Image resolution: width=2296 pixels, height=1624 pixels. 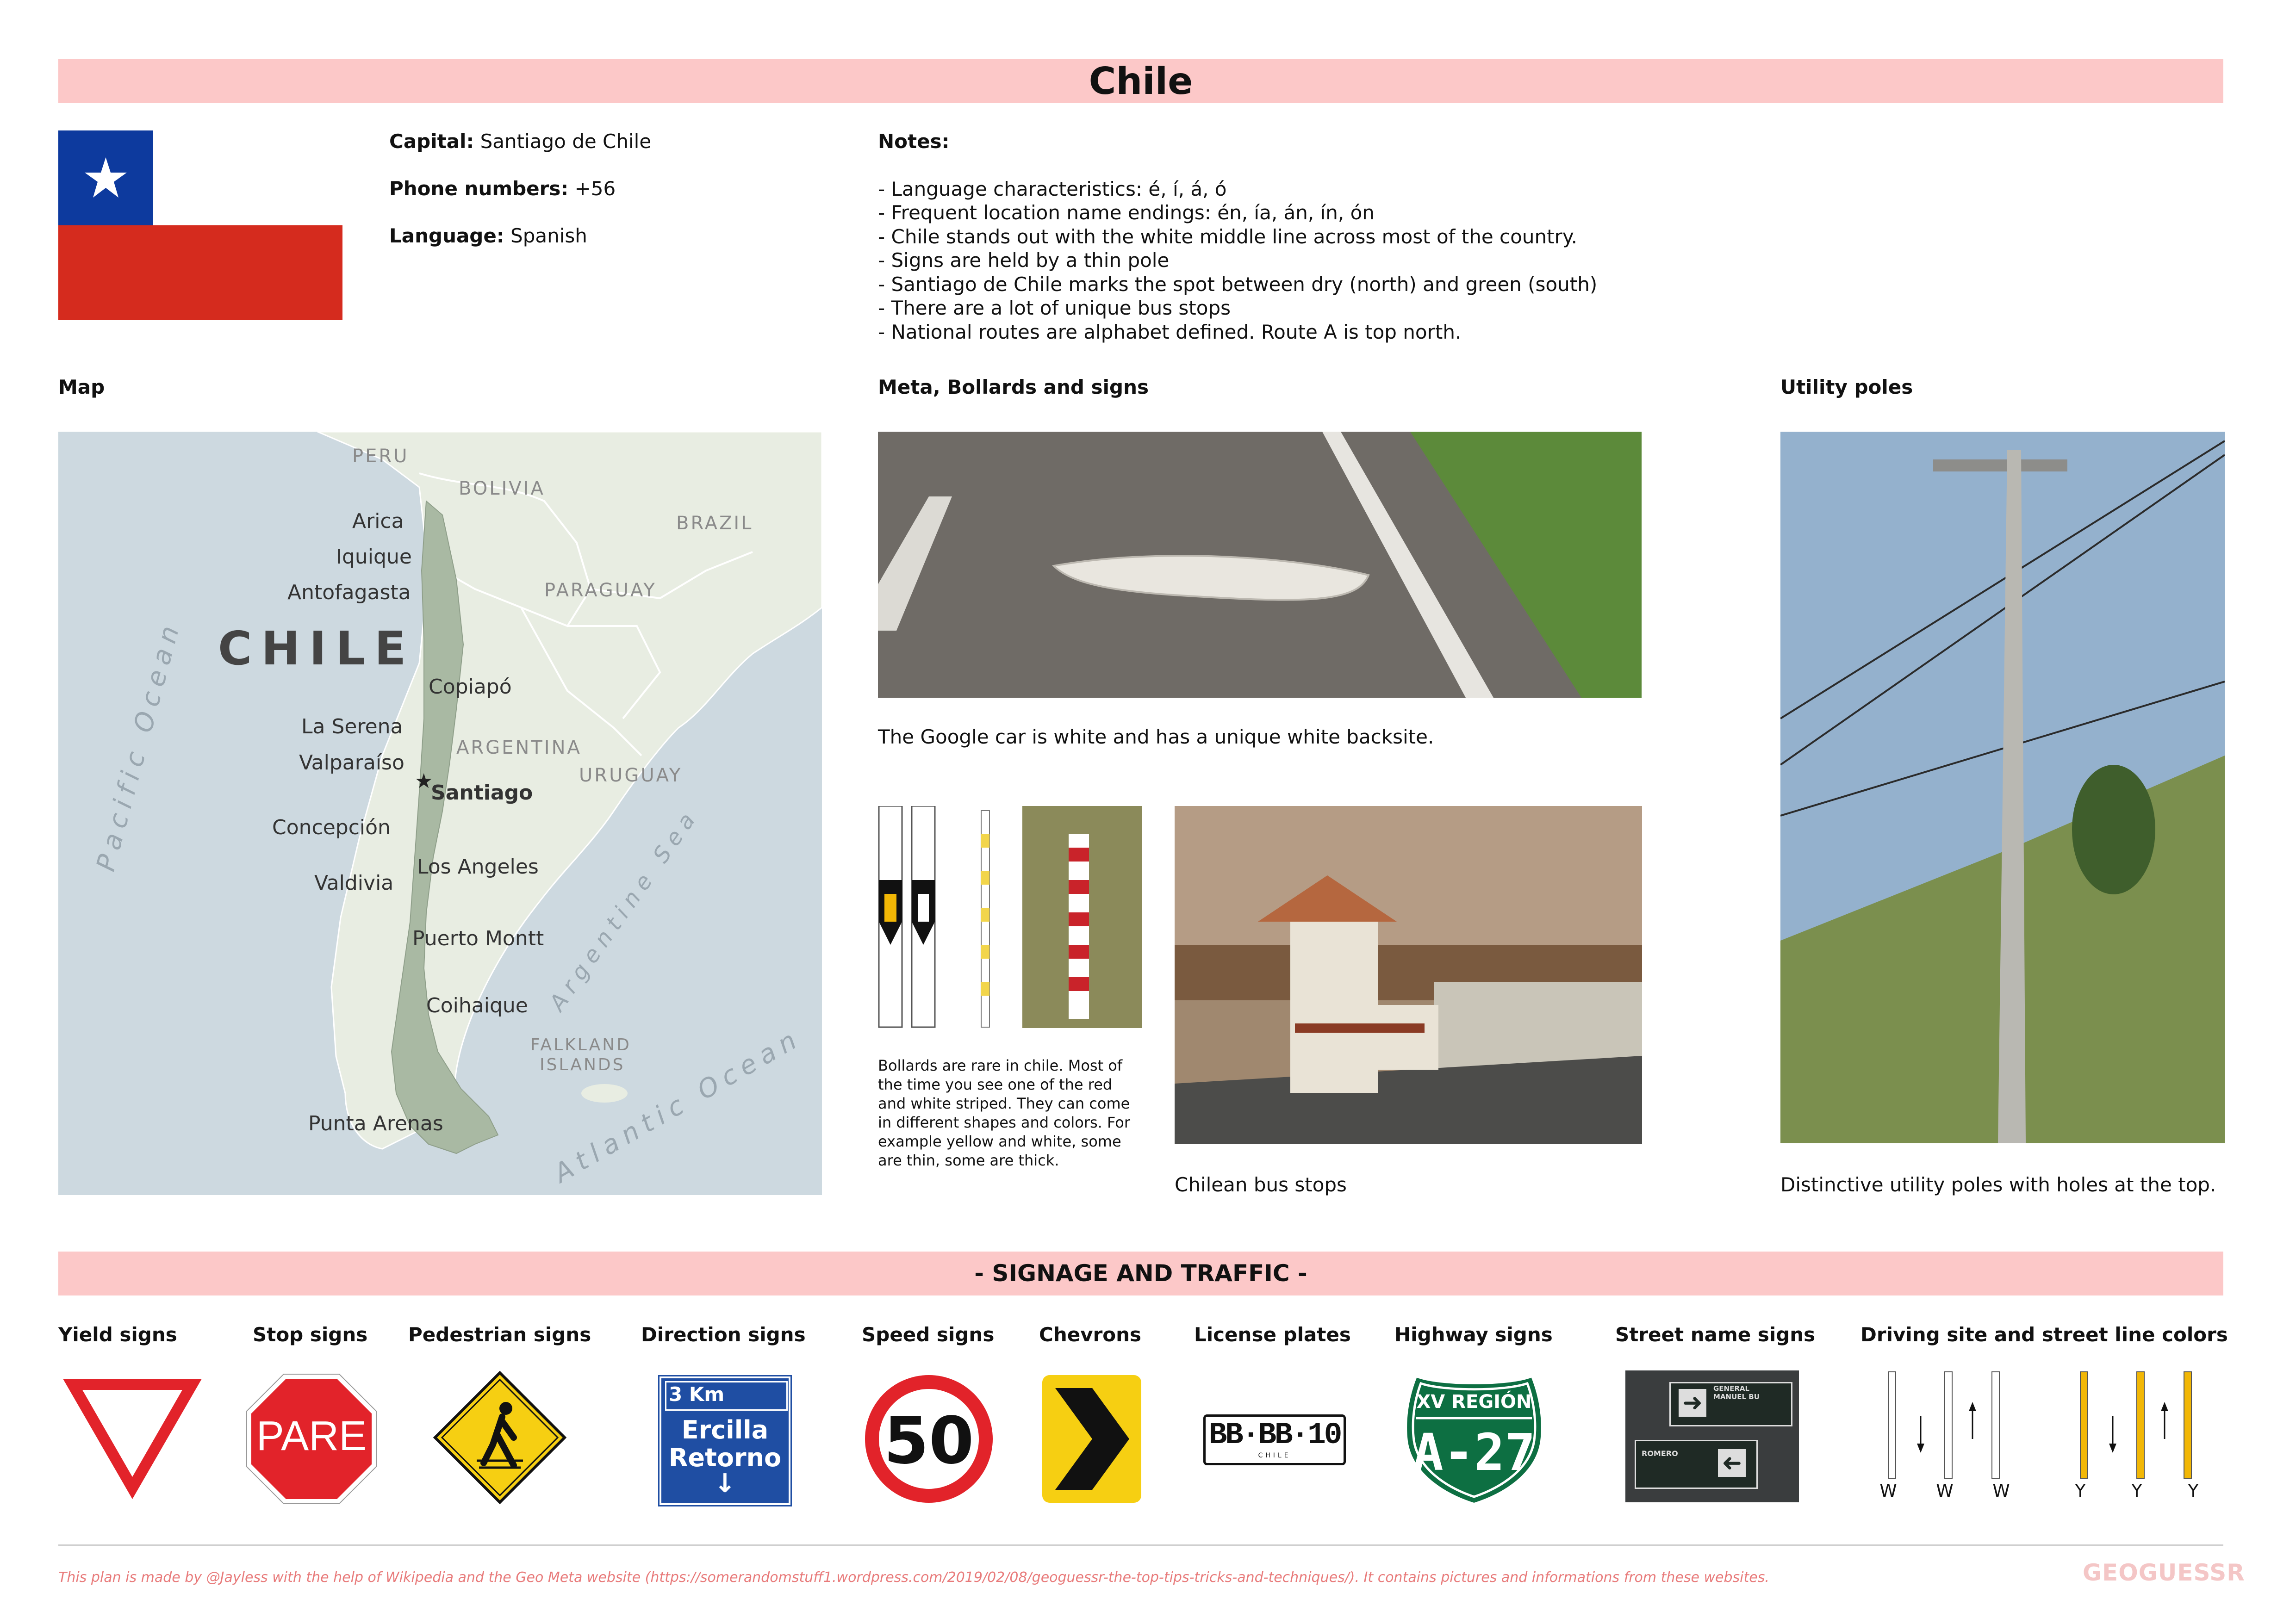 What do you see at coordinates (566, 141) in the screenshot?
I see `capital-value: Santiago de Chile` at bounding box center [566, 141].